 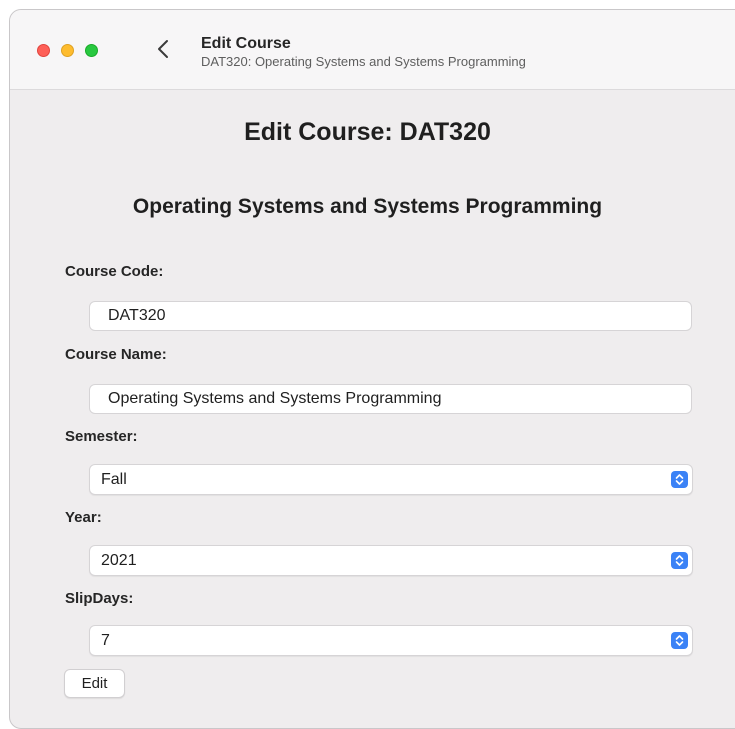 What do you see at coordinates (105, 640) in the screenshot?
I see `slip-days-selected-value: 7` at bounding box center [105, 640].